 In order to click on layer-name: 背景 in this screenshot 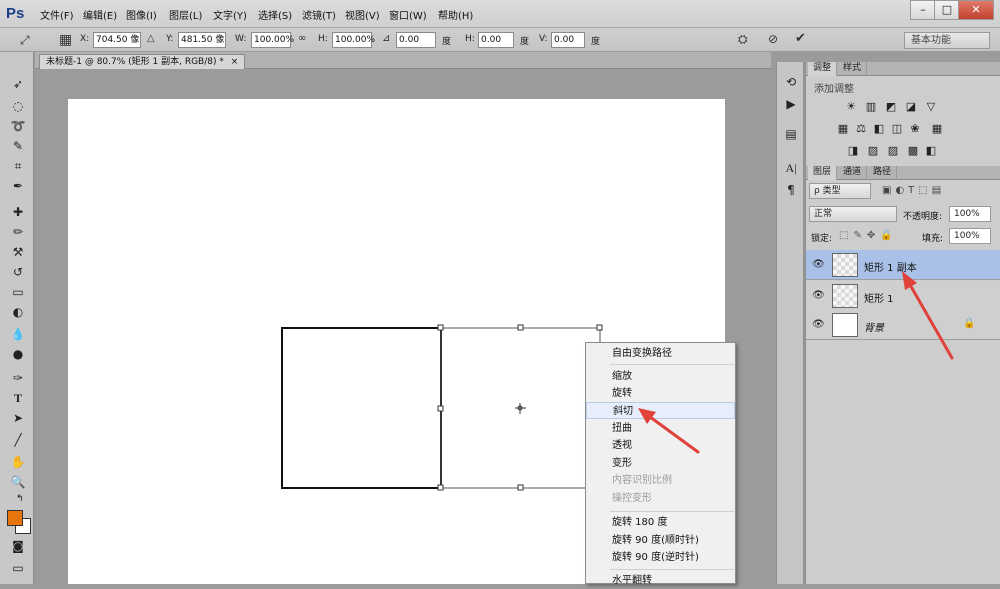, I will do `click(874, 328)`.